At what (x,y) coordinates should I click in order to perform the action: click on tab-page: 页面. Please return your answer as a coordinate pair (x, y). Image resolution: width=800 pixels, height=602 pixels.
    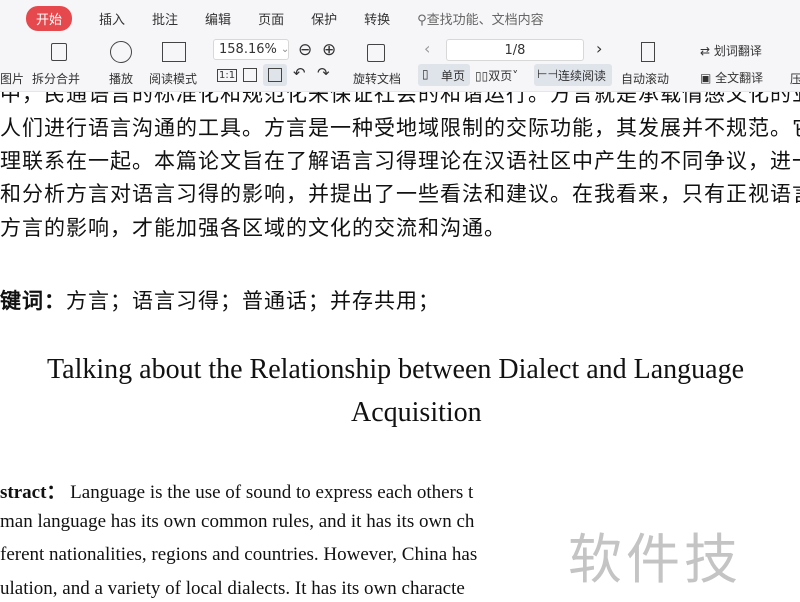
    Looking at the image, I should click on (271, 18).